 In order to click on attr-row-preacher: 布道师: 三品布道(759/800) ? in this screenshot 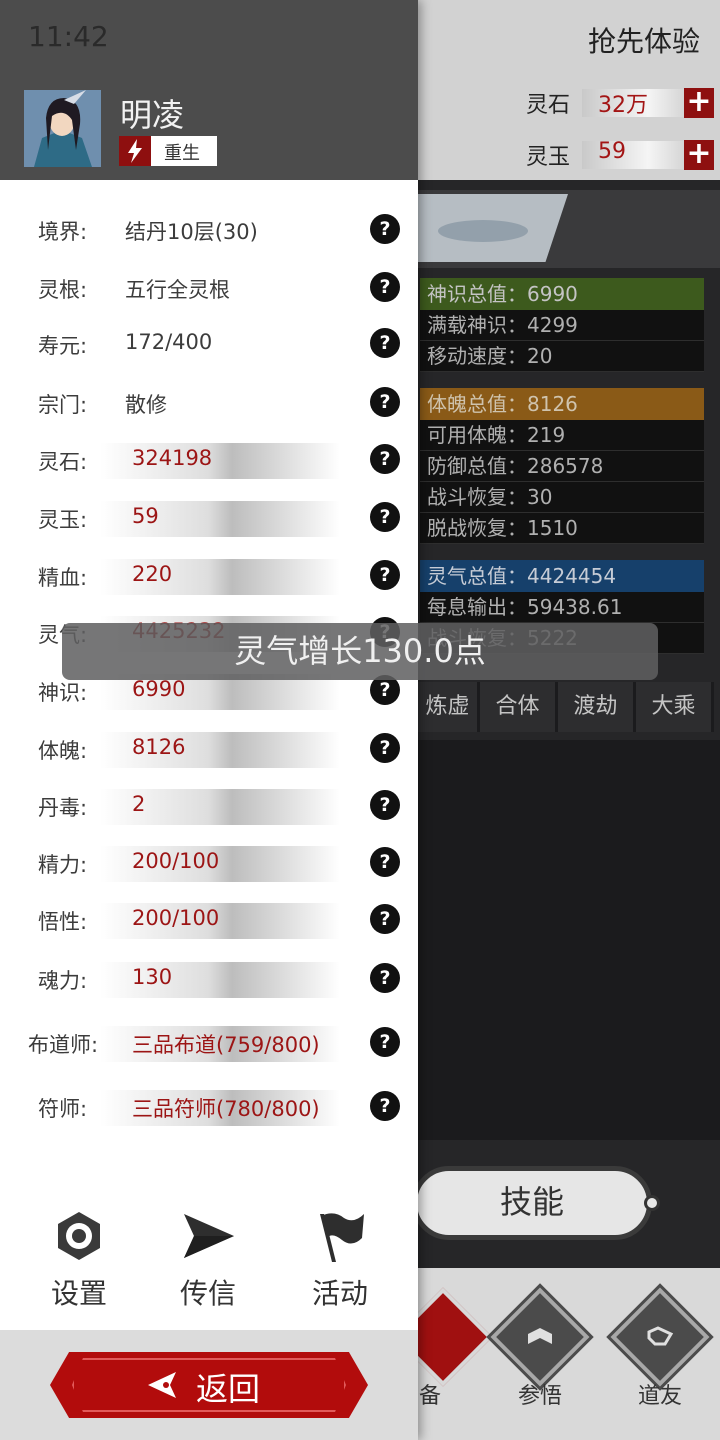, I will do `click(209, 1043)`.